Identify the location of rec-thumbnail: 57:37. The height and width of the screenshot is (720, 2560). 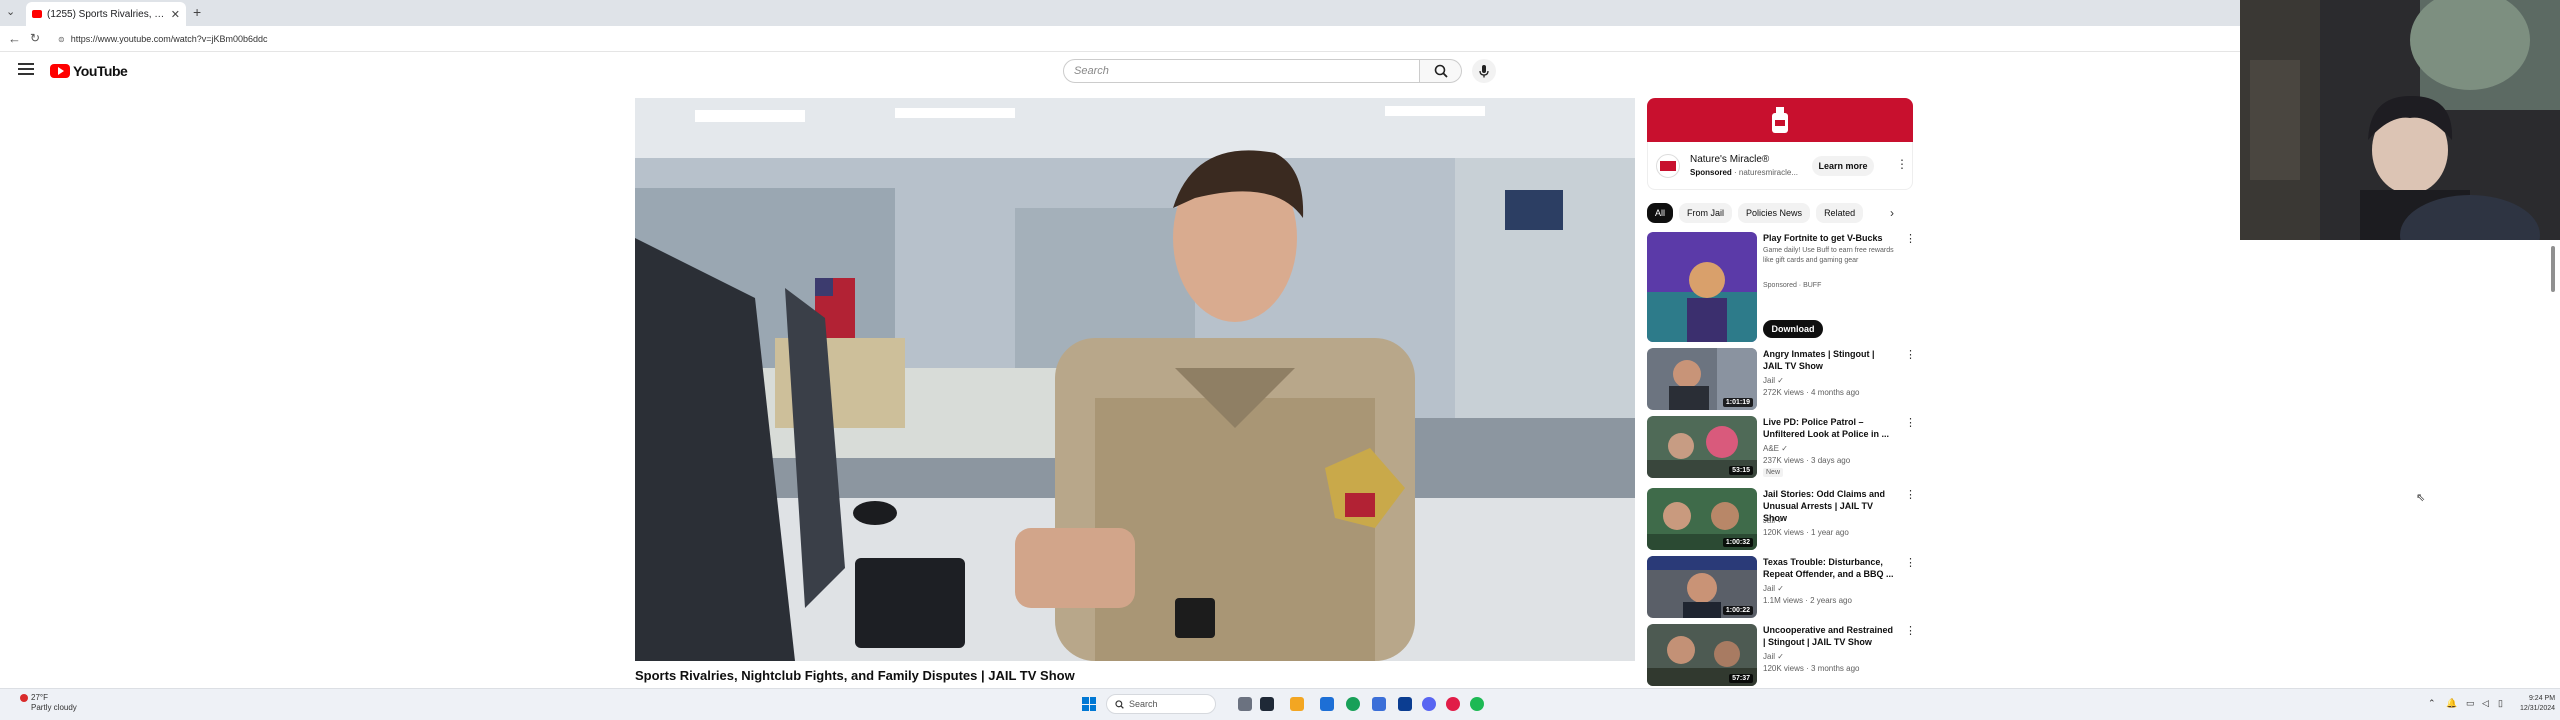
(1702, 655).